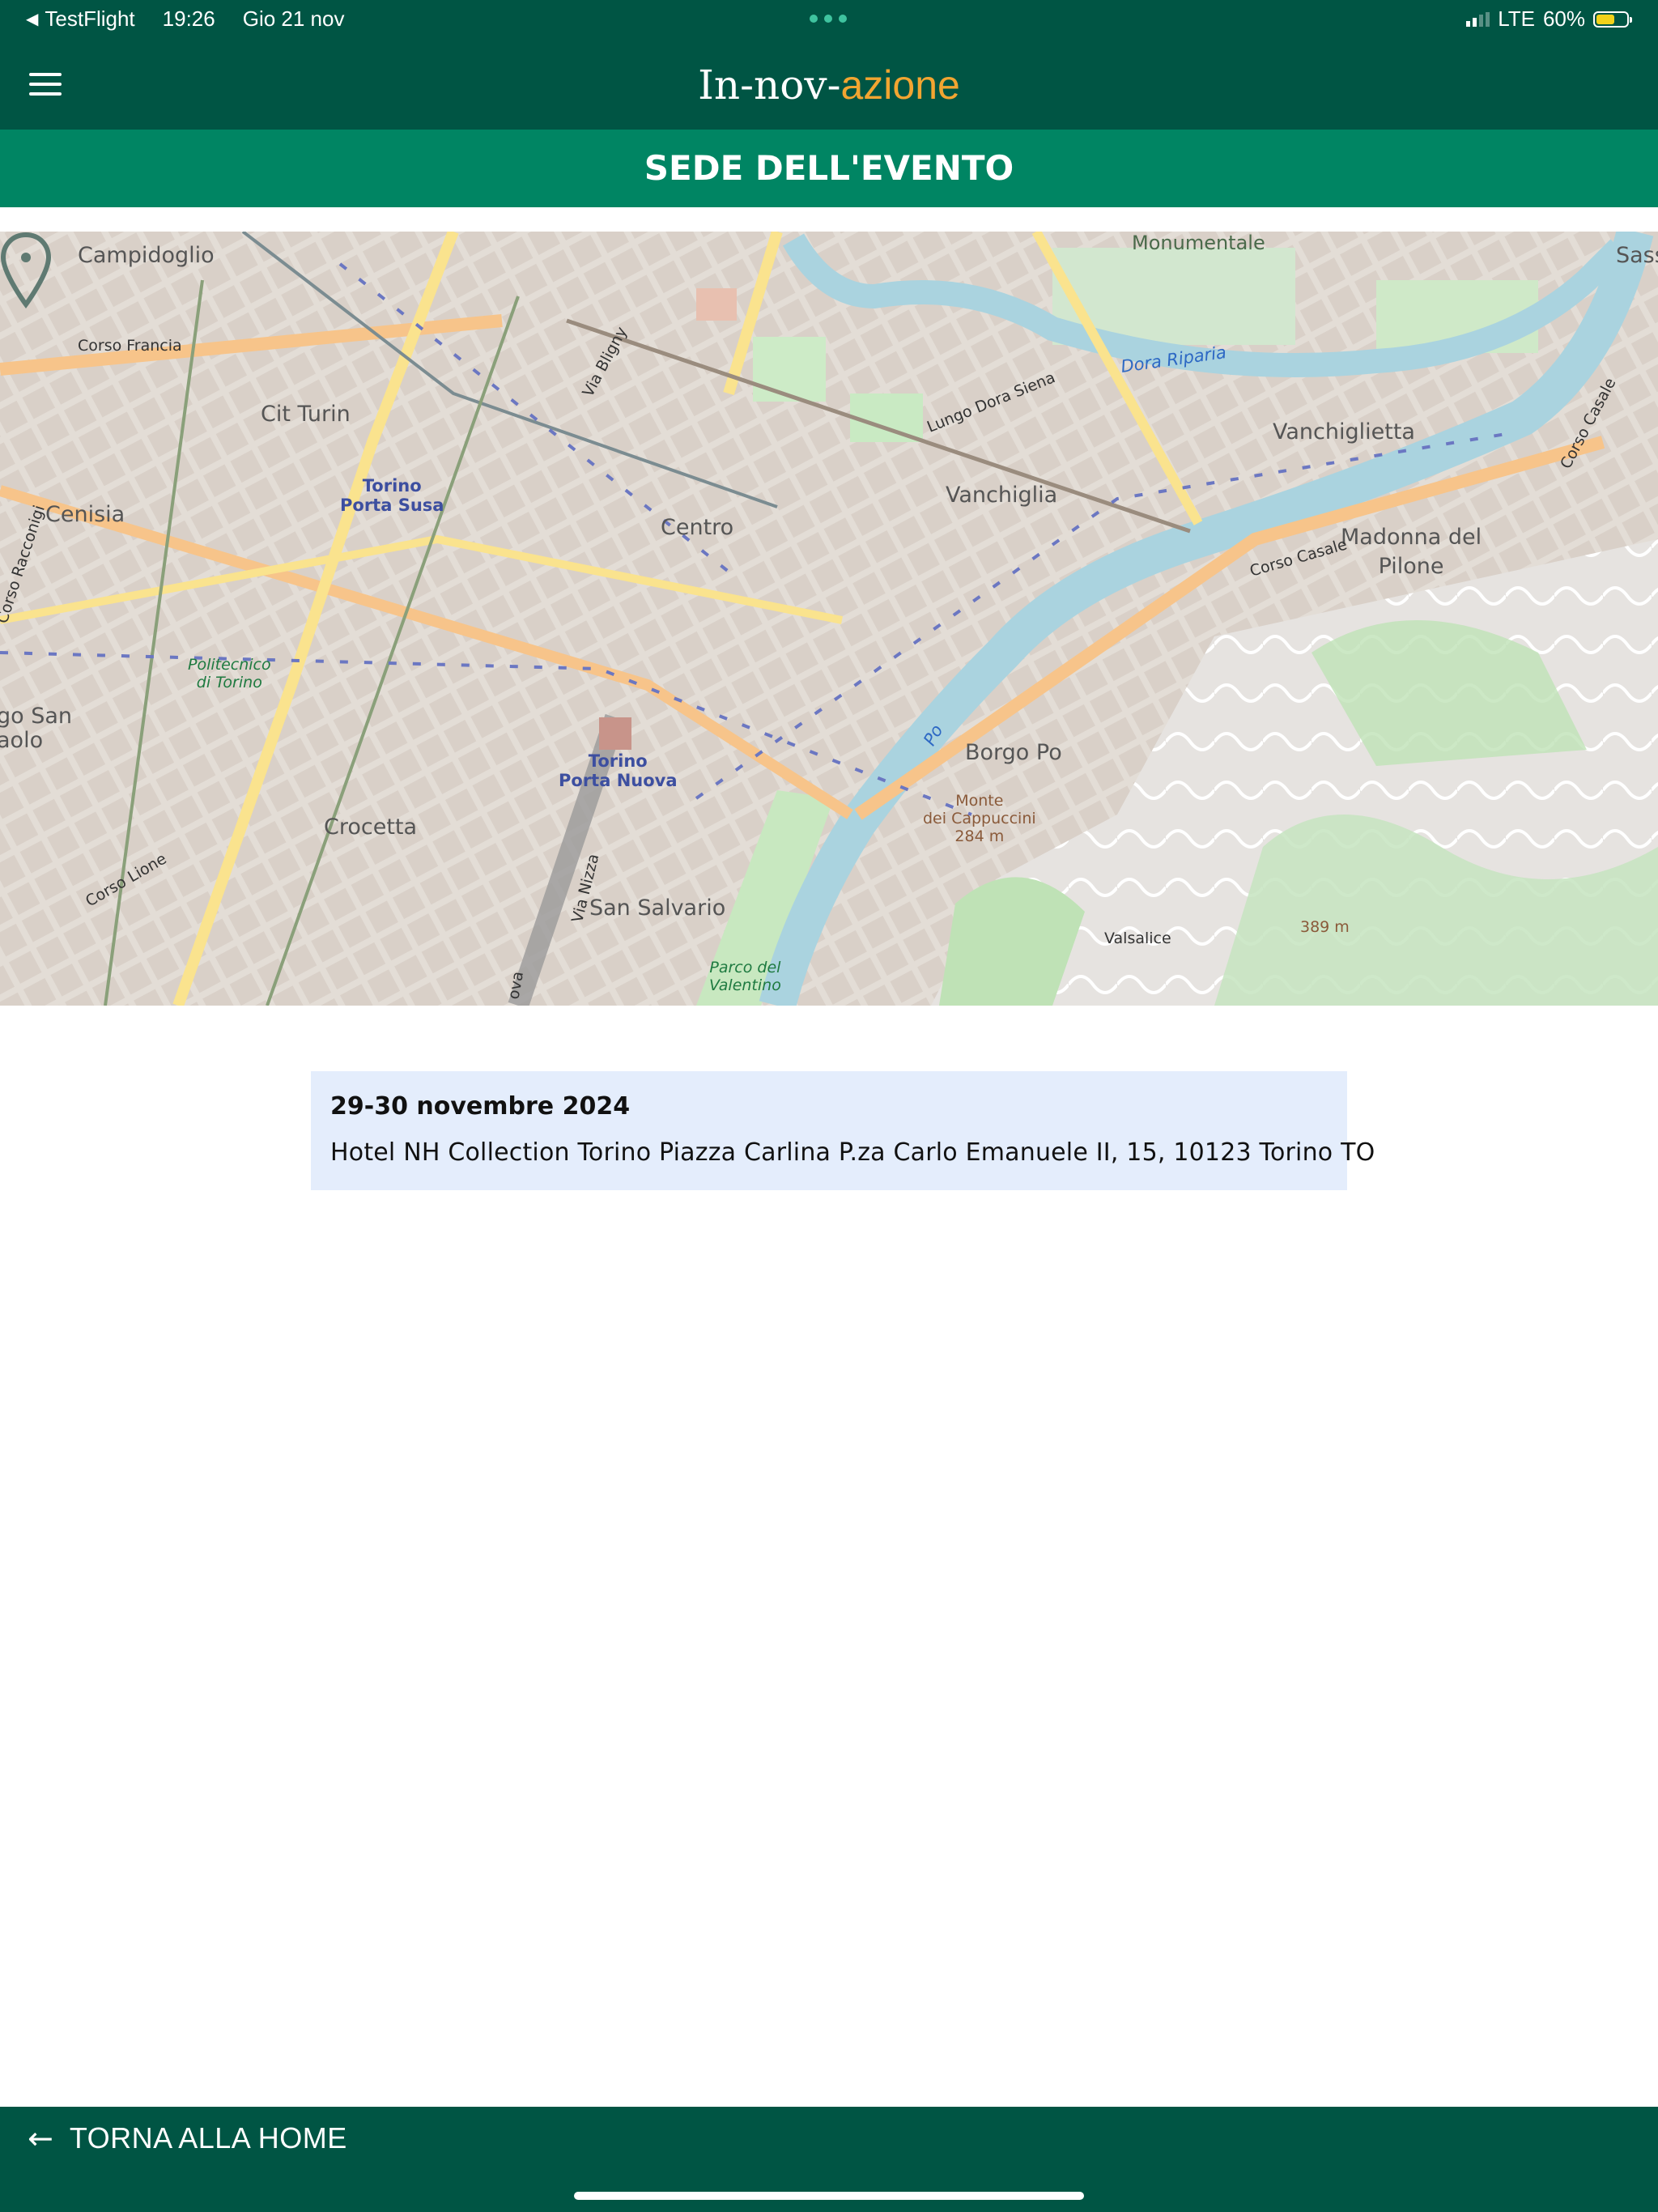  Describe the element at coordinates (1637, 256) in the screenshot. I see `map-label-sassi: Sass` at that location.